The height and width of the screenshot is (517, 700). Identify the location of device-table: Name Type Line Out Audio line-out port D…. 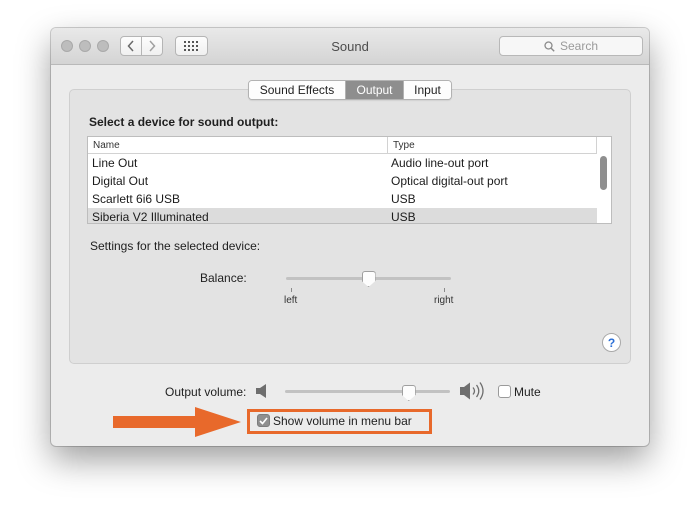
(349, 180).